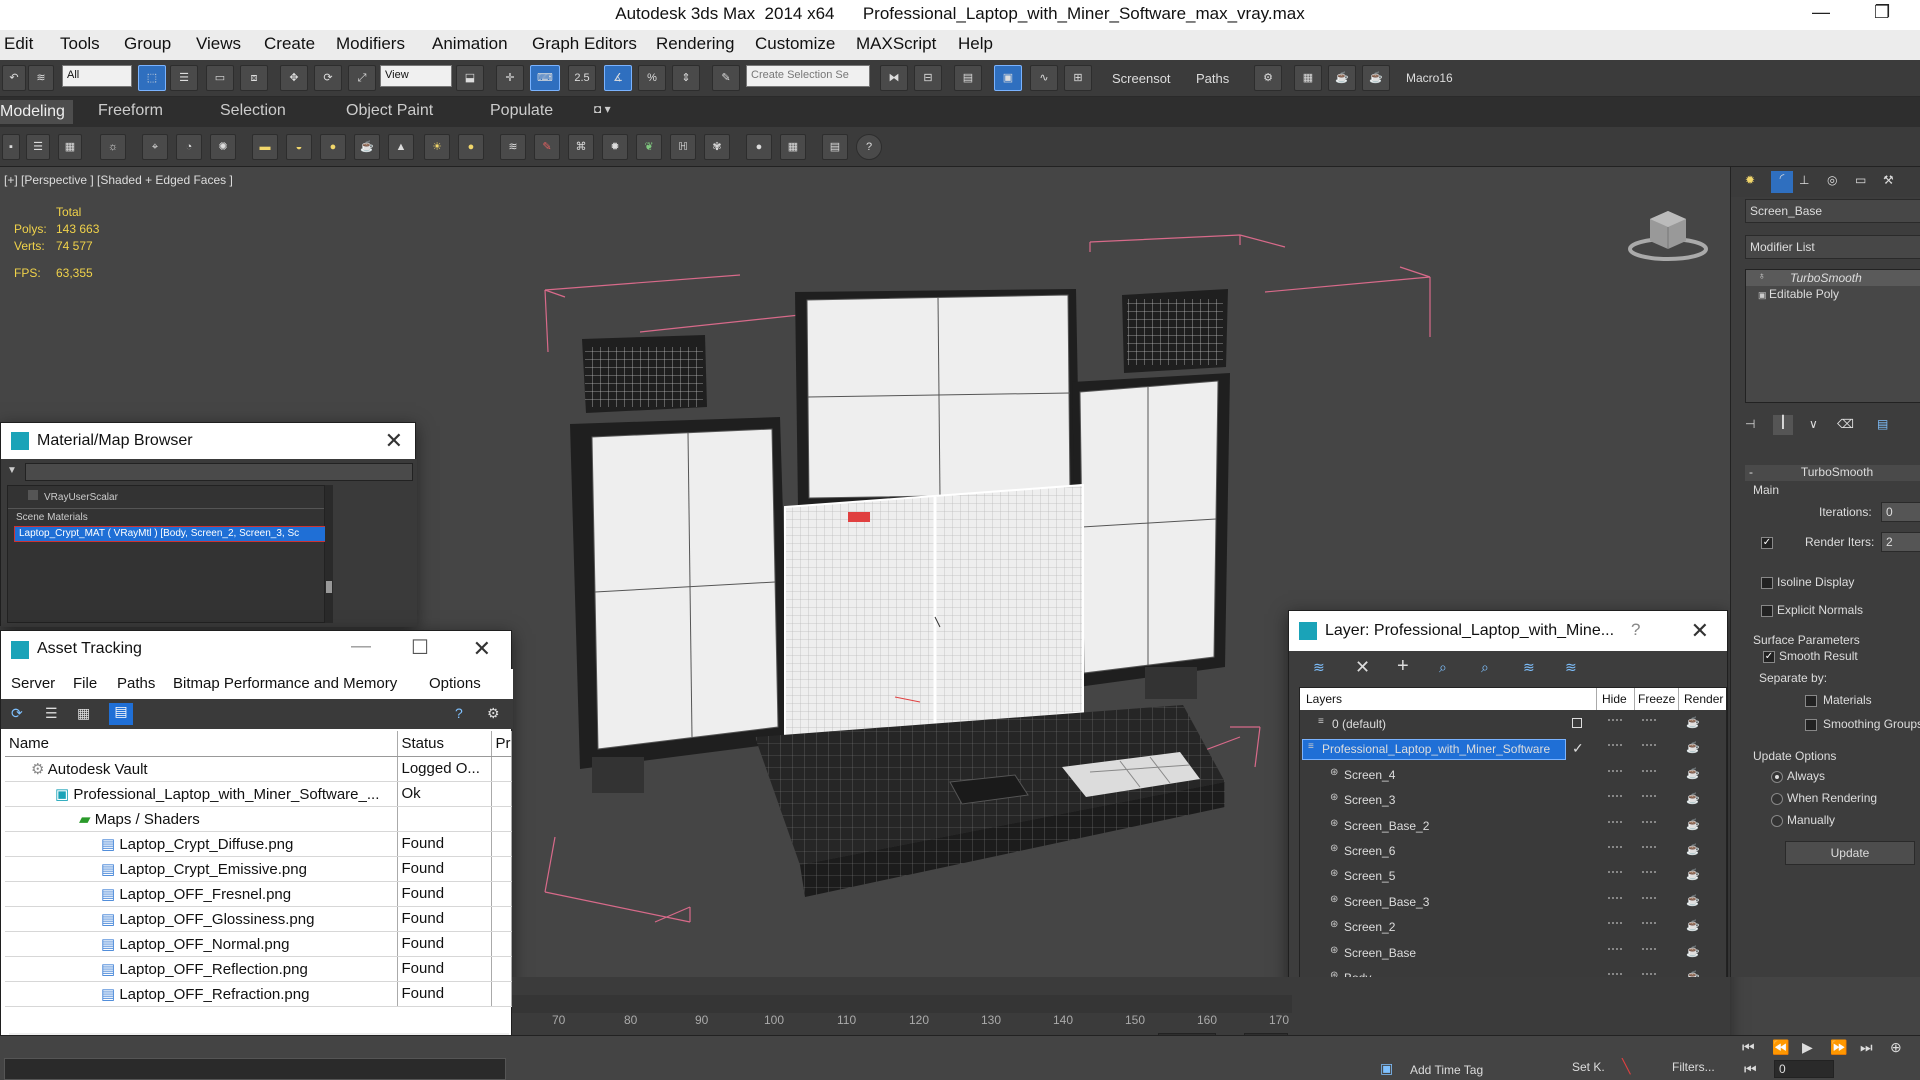 The height and width of the screenshot is (1080, 1920). I want to click on collapse-icon: ▼, so click(12, 470).